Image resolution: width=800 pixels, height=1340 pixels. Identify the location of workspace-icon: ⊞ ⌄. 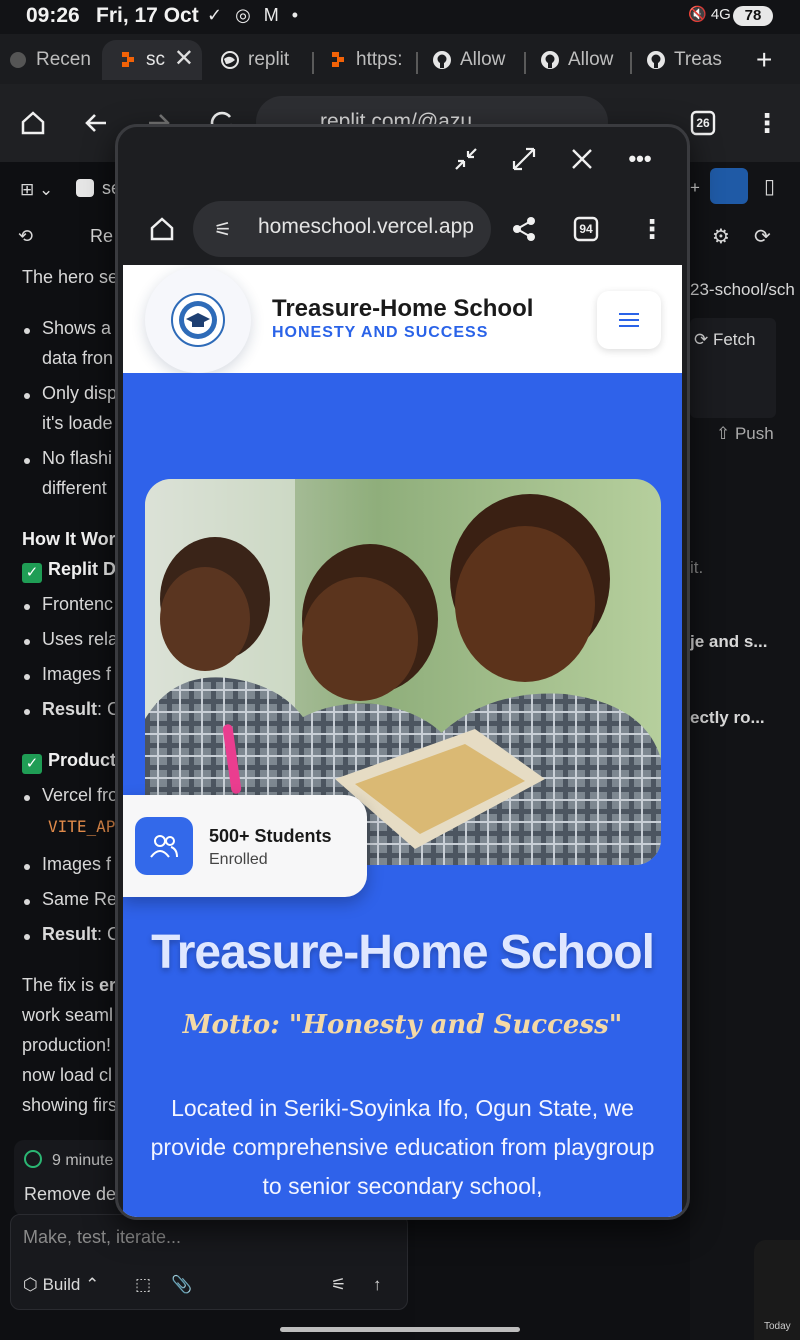
(36, 190).